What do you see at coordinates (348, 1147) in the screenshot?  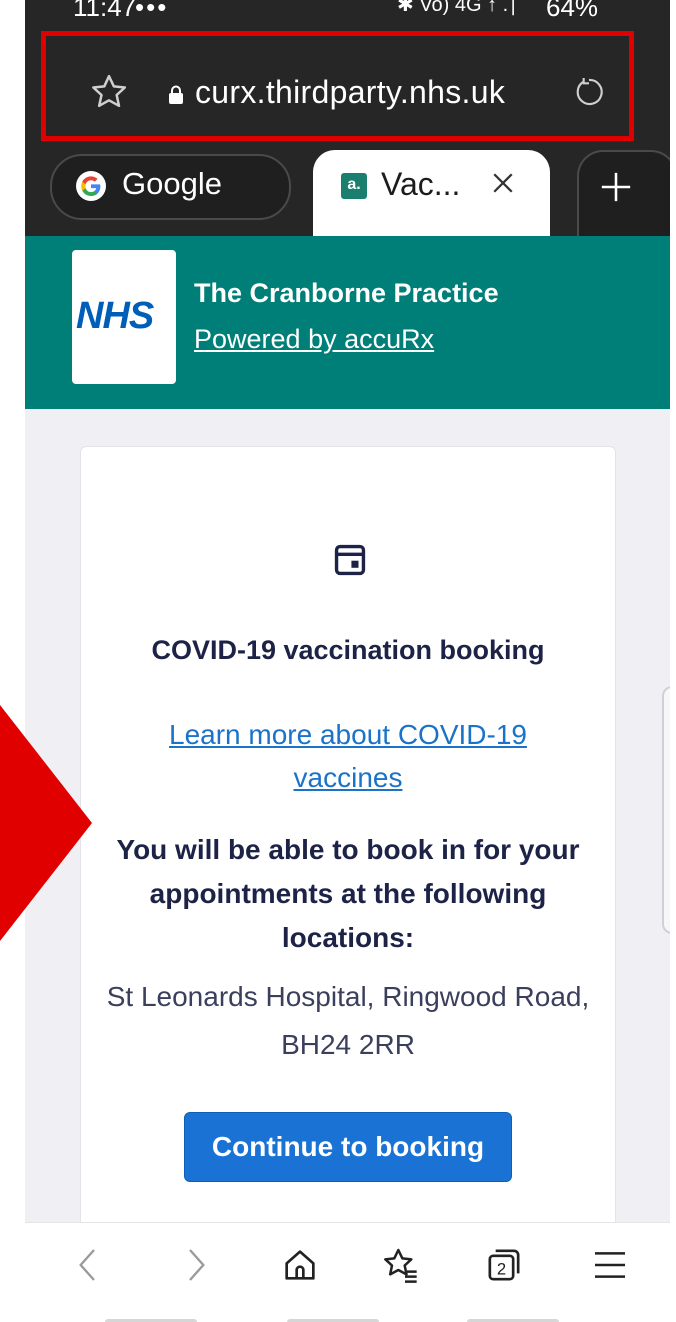 I see `continue-to-booking-button: Continue to booking` at bounding box center [348, 1147].